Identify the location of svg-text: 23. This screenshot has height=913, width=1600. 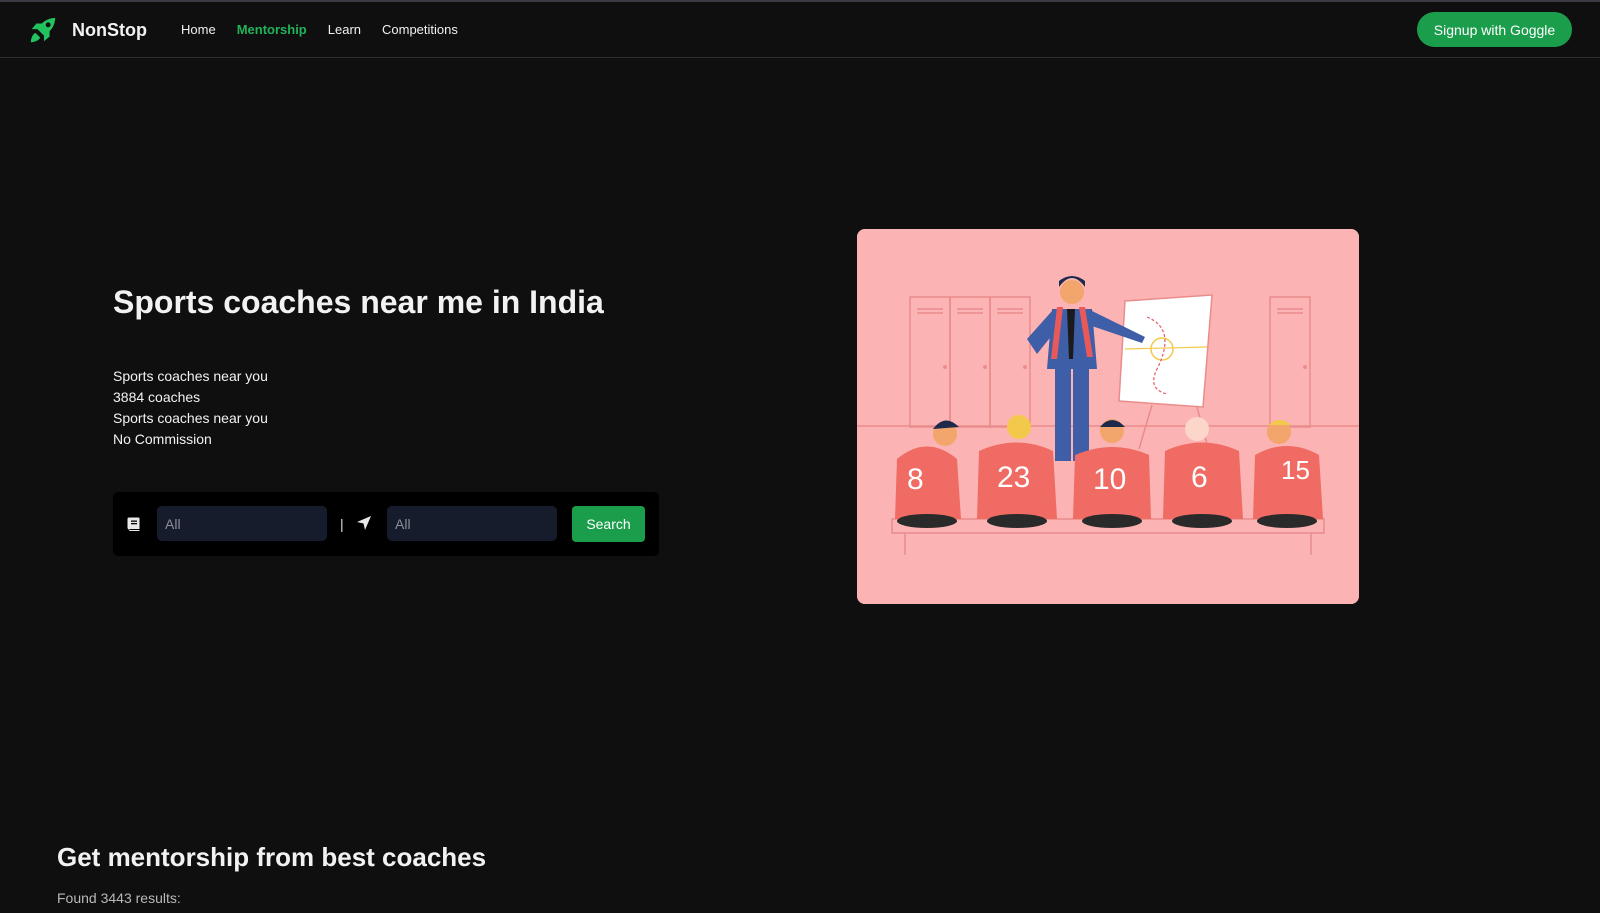
(1013, 477).